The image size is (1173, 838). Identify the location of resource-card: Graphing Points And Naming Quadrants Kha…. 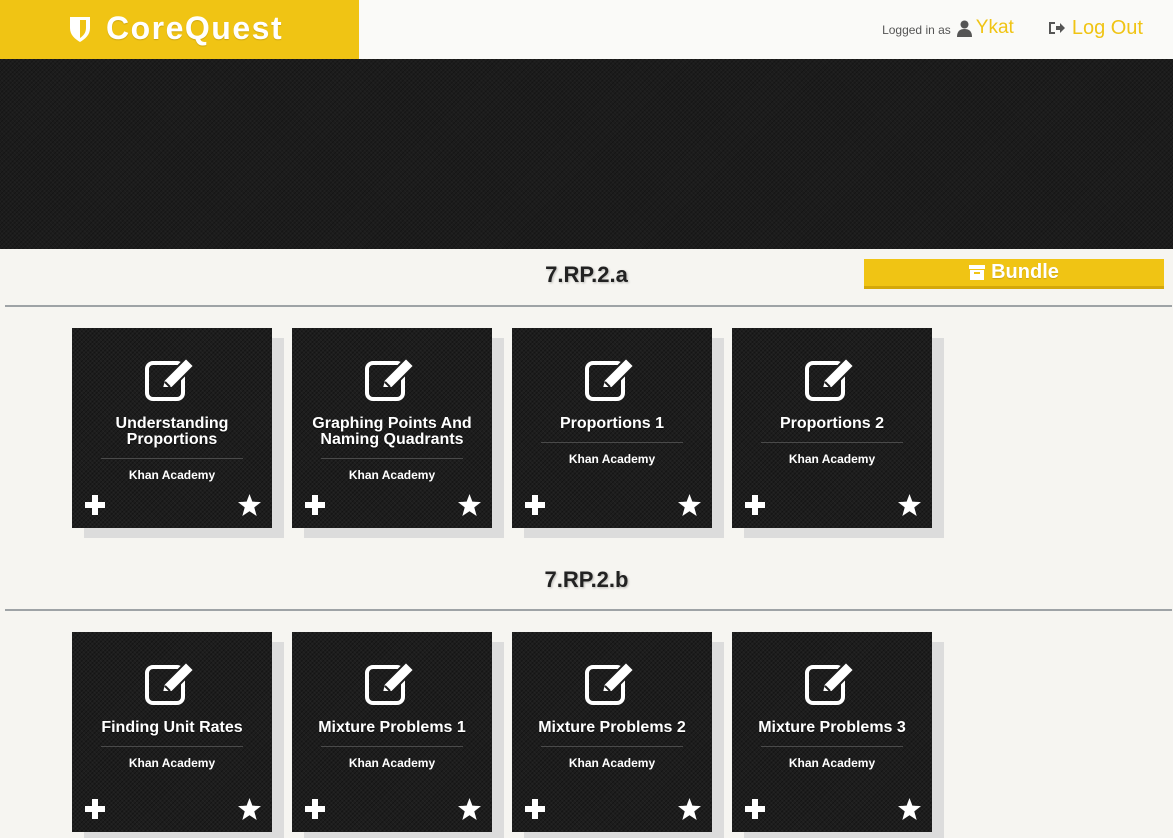
(392, 428).